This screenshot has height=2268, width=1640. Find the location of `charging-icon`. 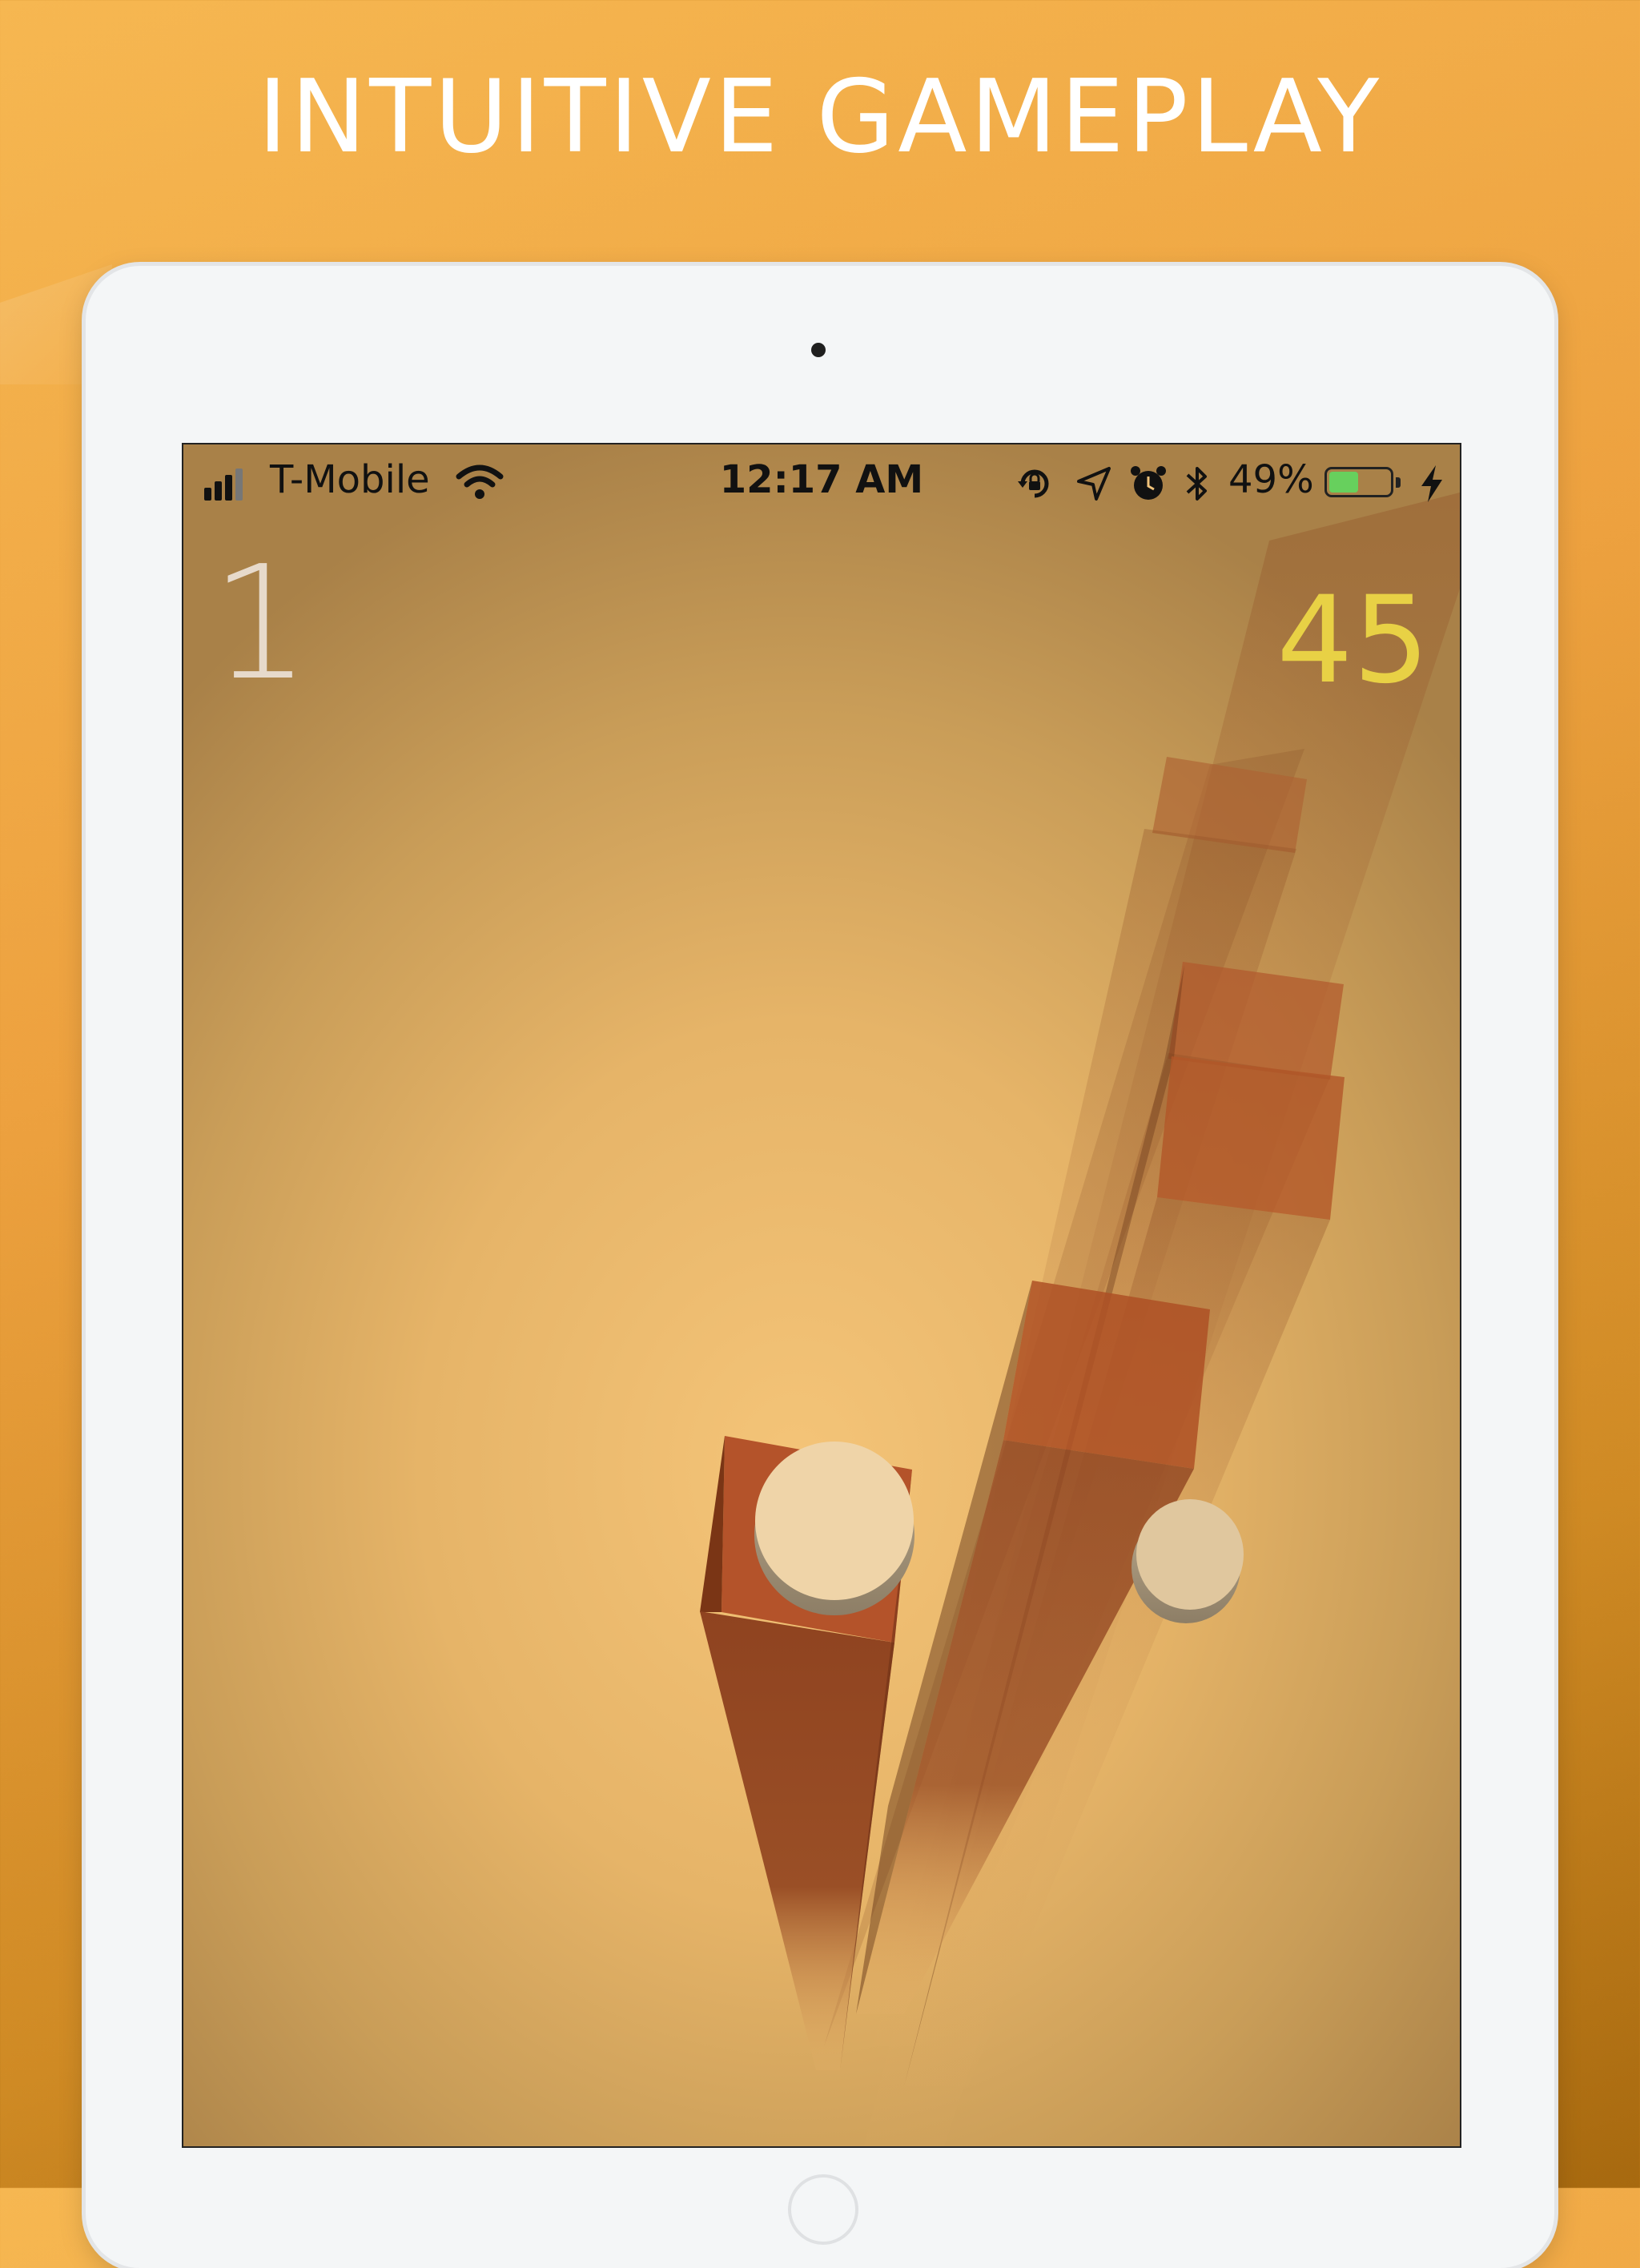

charging-icon is located at coordinates (1431, 483).